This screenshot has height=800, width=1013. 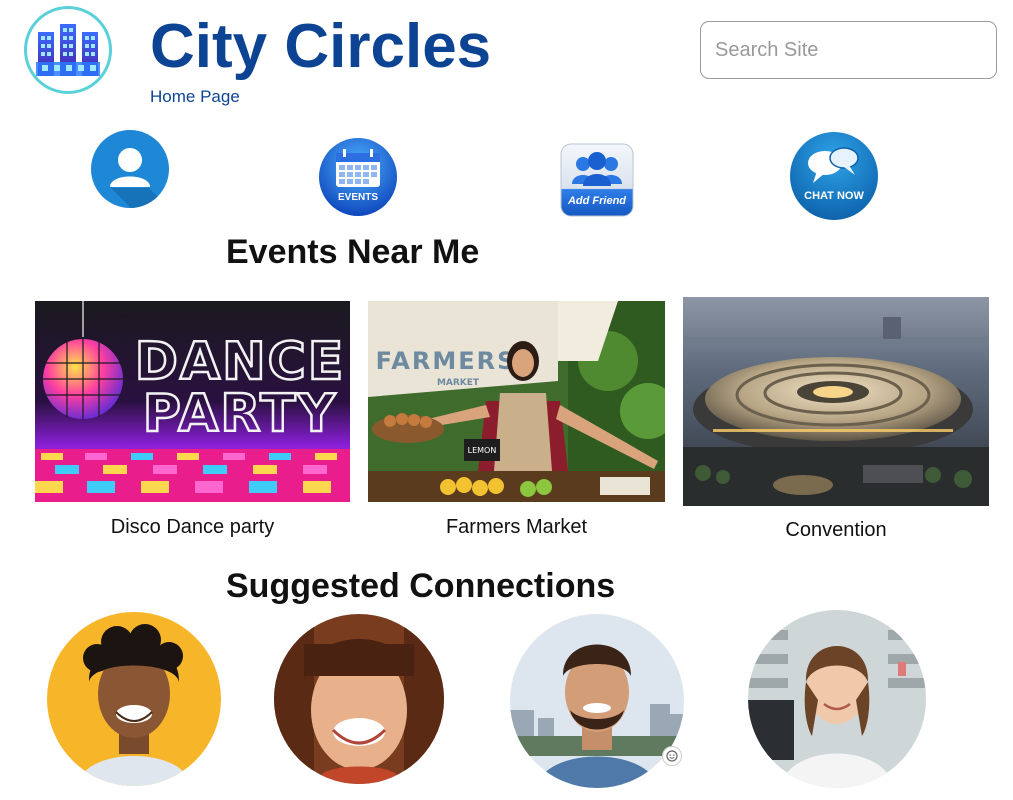 I want to click on woman-pharmacist-avatar-icon, so click(x=837, y=699).